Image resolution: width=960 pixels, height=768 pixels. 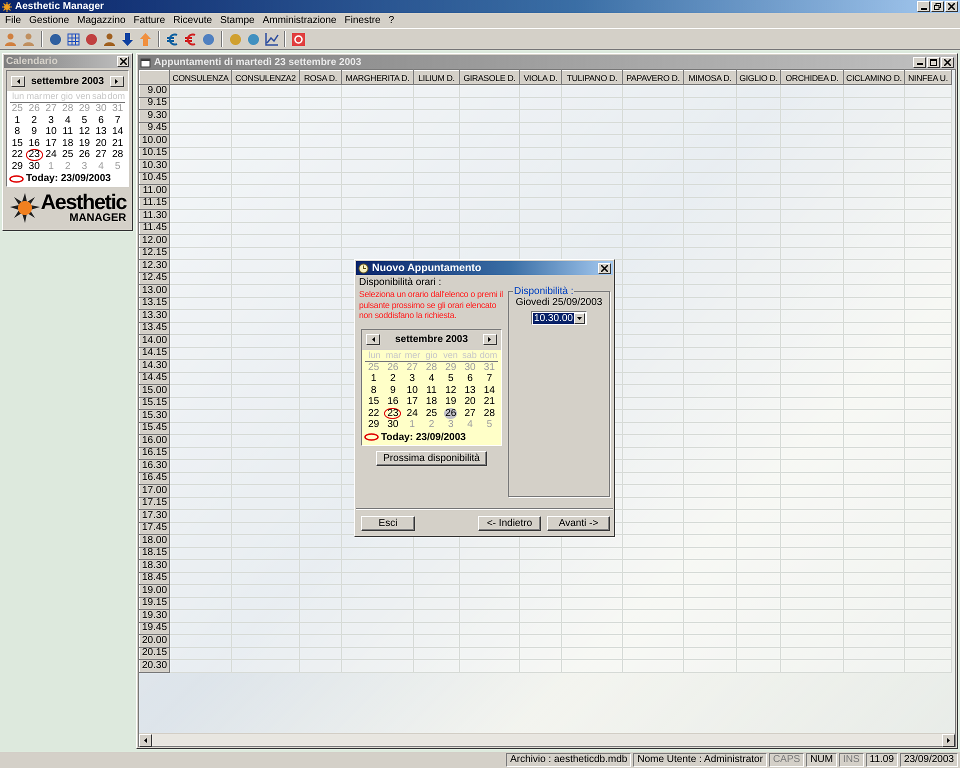 What do you see at coordinates (937, 6) in the screenshot?
I see `restore-button` at bounding box center [937, 6].